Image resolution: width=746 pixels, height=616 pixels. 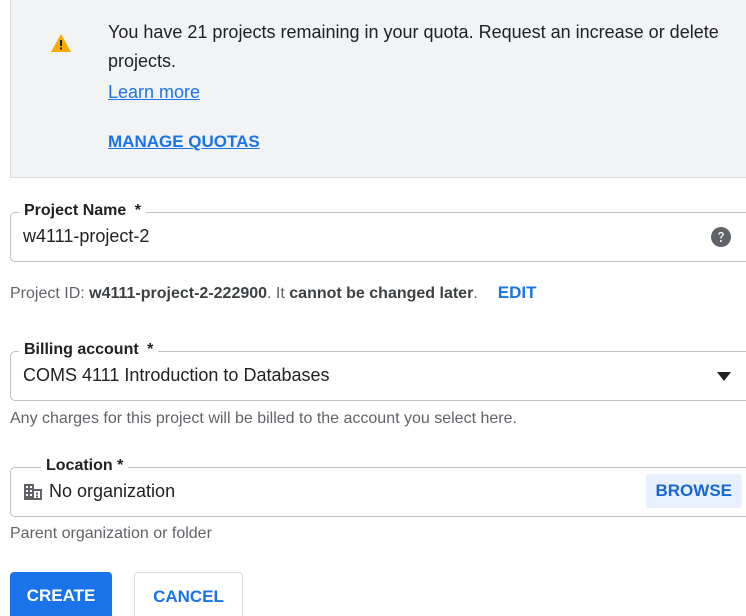 What do you see at coordinates (33, 492) in the screenshot?
I see `organization-icon` at bounding box center [33, 492].